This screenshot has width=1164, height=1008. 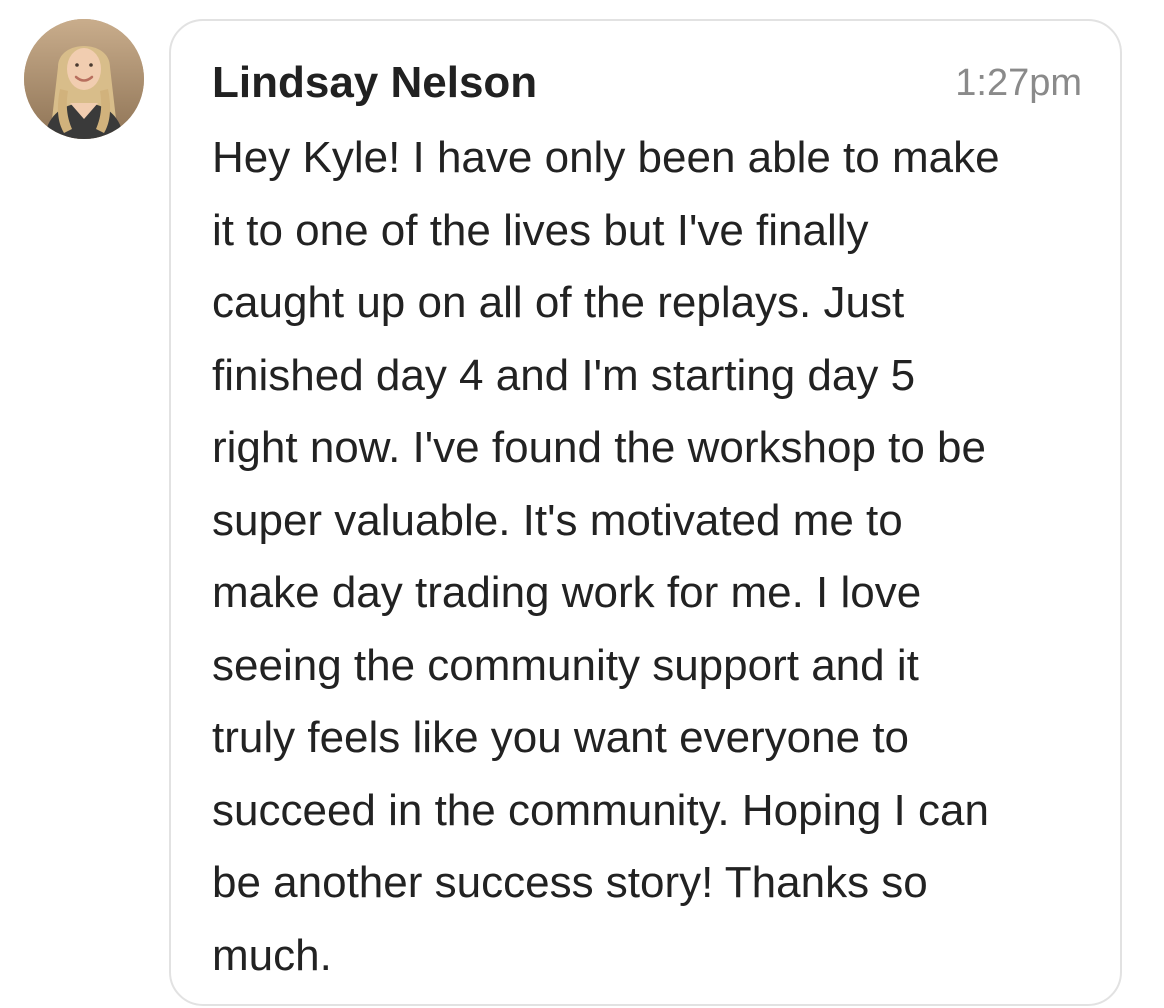 What do you see at coordinates (558, 302) in the screenshot?
I see `message-line: caught up on all of the replays. Just` at bounding box center [558, 302].